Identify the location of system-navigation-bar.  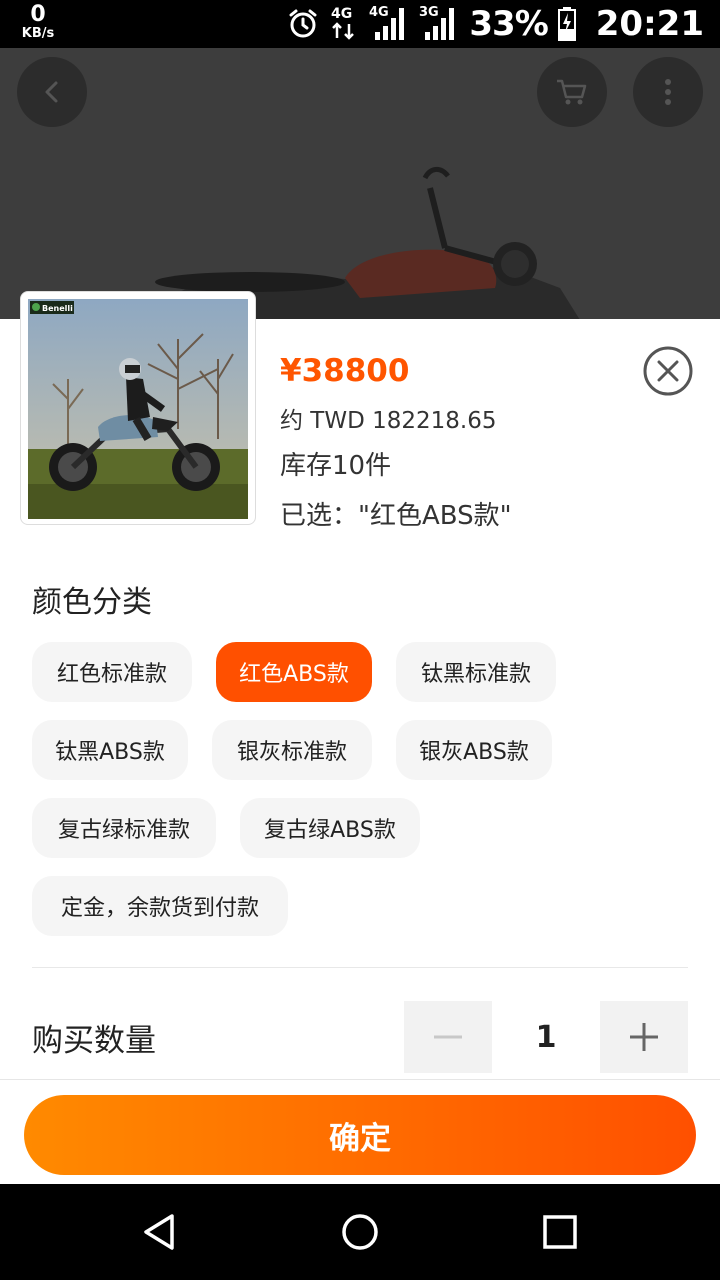
(360, 1232).